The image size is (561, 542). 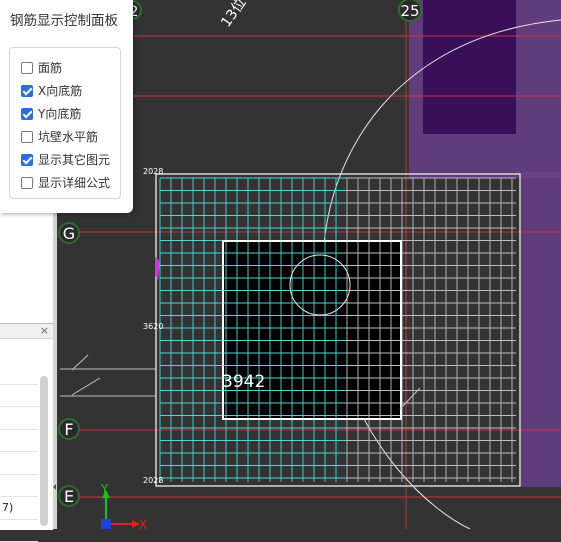 I want to click on option-show-detailed-formula: 显示详细公式, so click(x=65, y=182).